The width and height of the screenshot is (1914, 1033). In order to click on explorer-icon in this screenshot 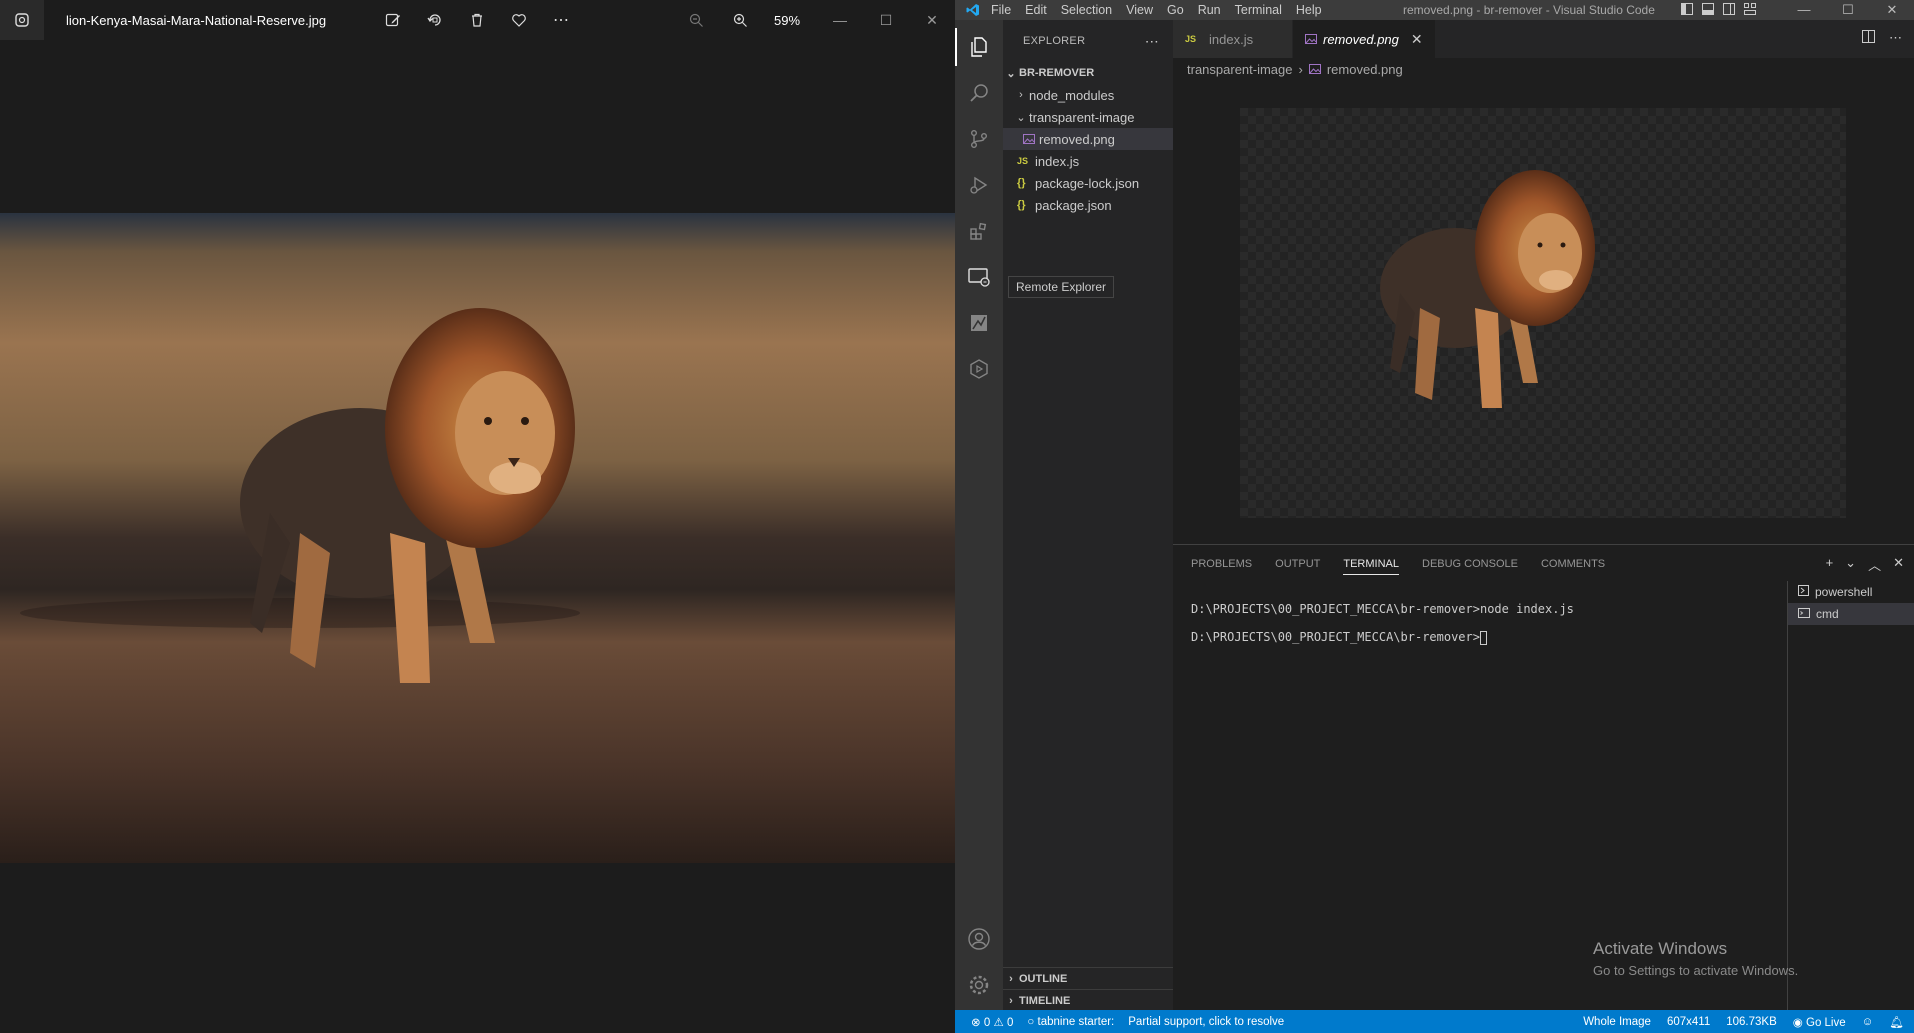, I will do `click(979, 47)`.